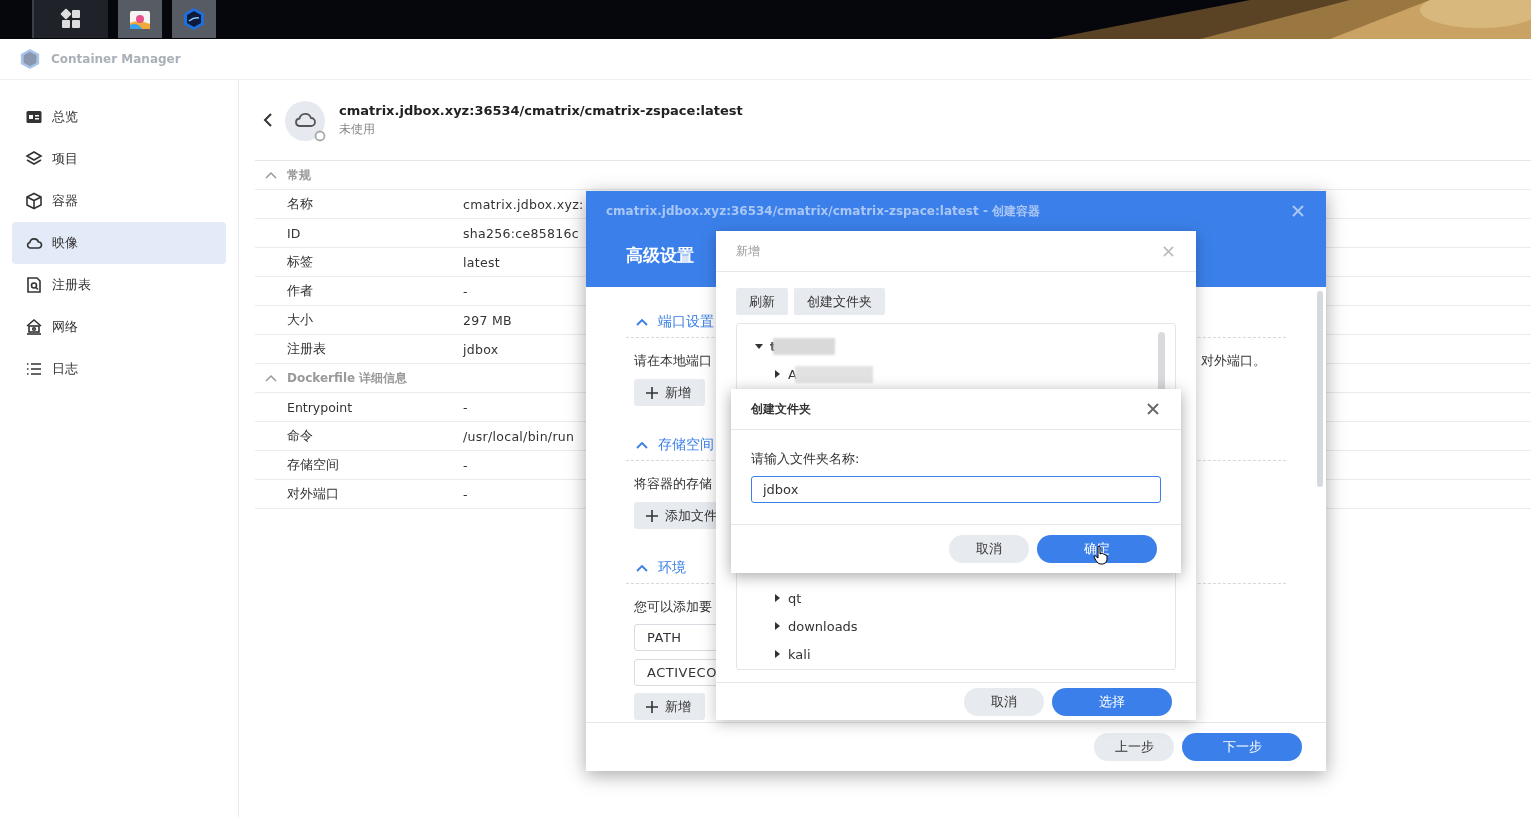 The height and width of the screenshot is (817, 1531). I want to click on field-value: /usr/local/bin/run, so click(519, 436).